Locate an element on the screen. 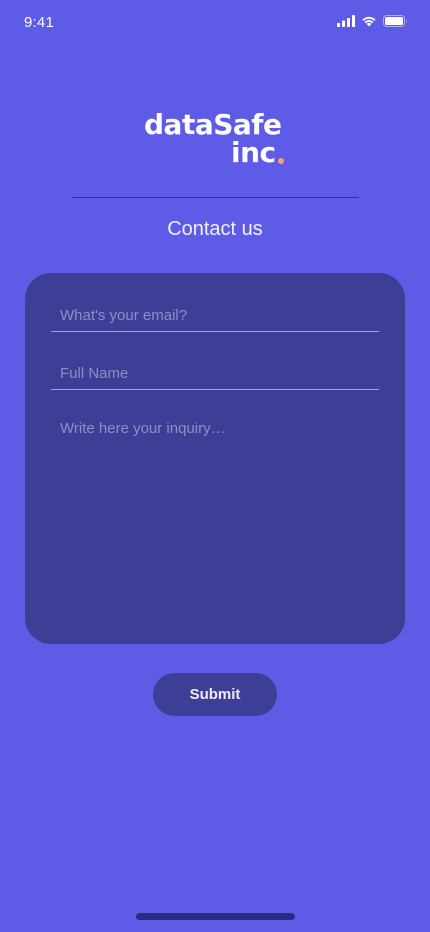  full-name-field is located at coordinates (215, 374).